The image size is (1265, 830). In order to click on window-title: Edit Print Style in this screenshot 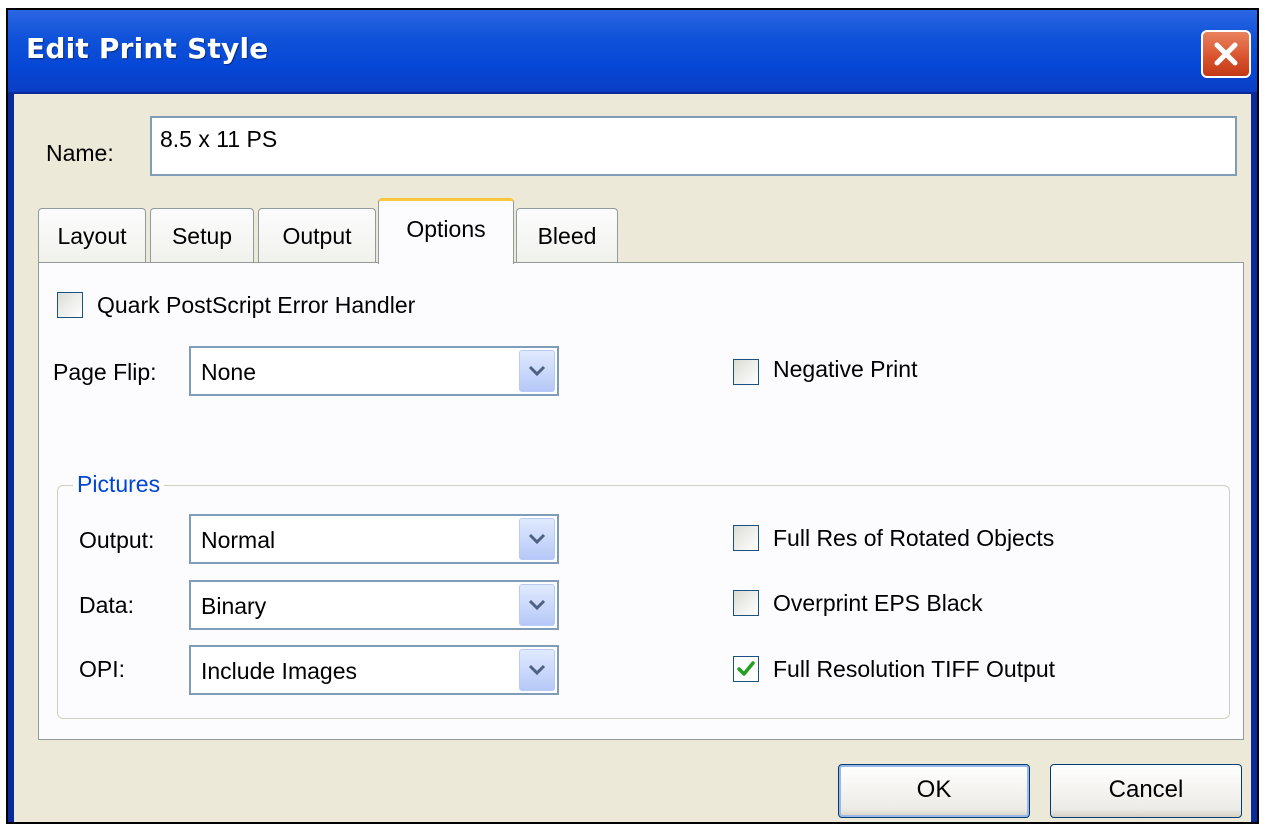, I will do `click(147, 48)`.